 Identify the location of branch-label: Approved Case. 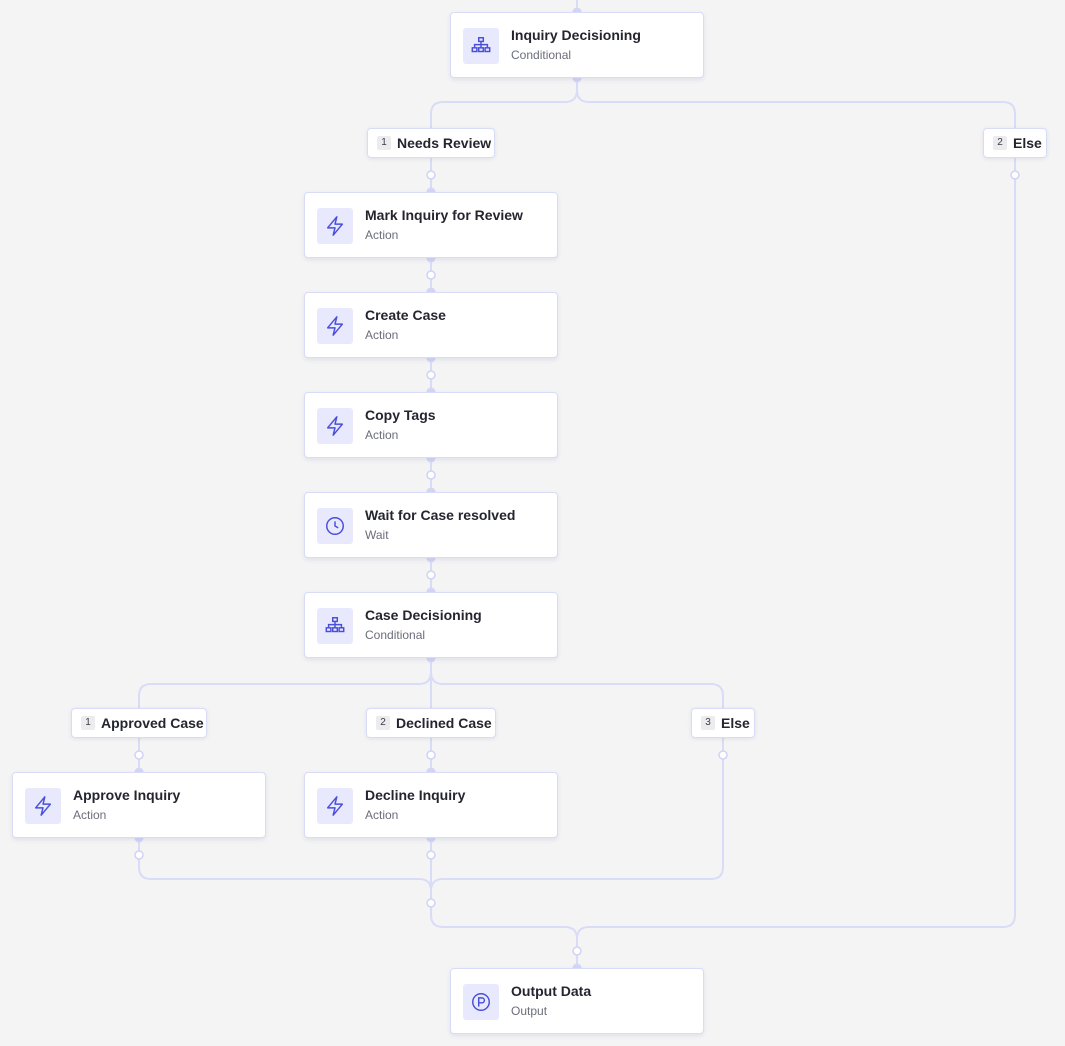
(152, 723).